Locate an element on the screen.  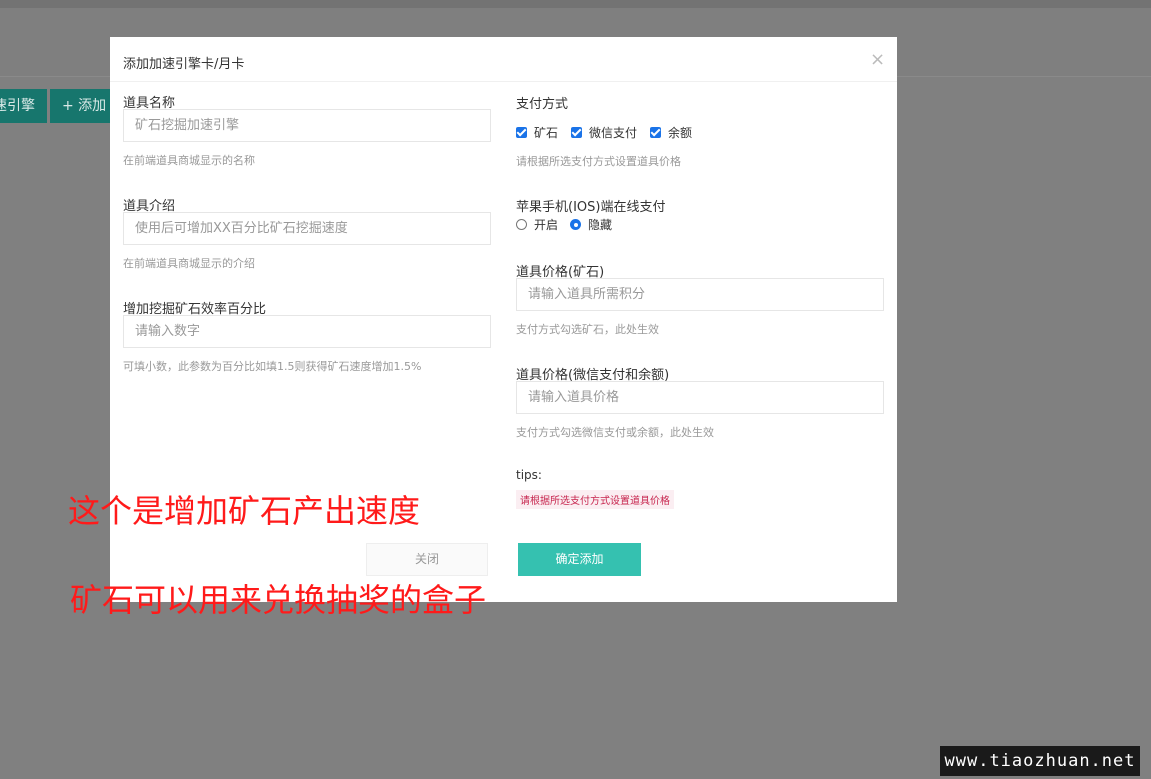
tips-label: tips: is located at coordinates (529, 475).